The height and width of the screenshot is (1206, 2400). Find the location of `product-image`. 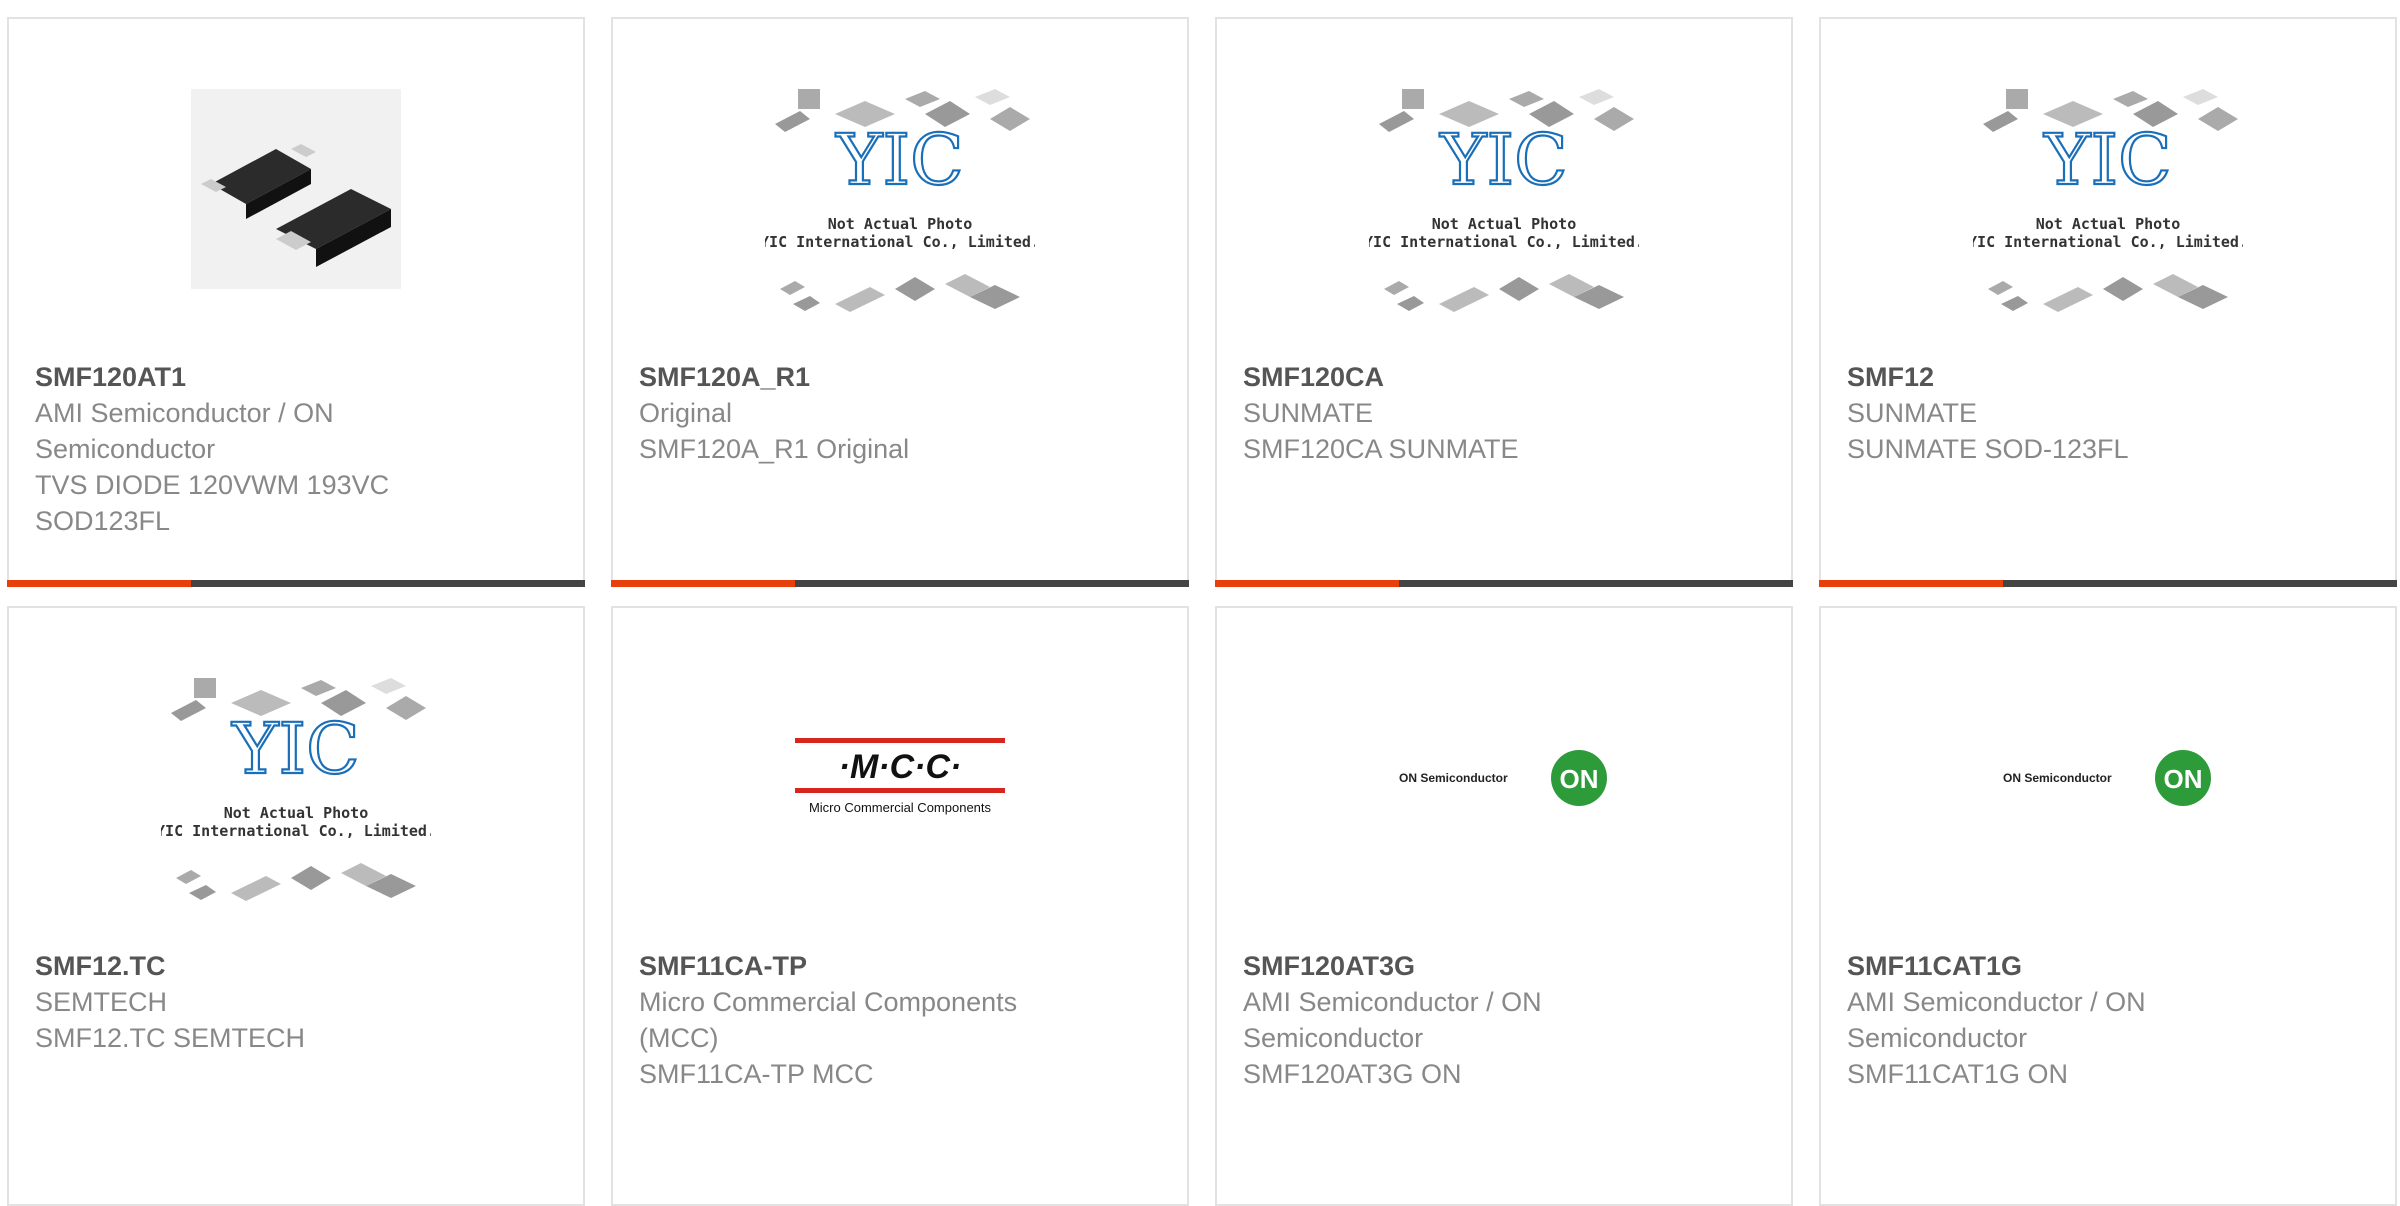

product-image is located at coordinates (296, 229).